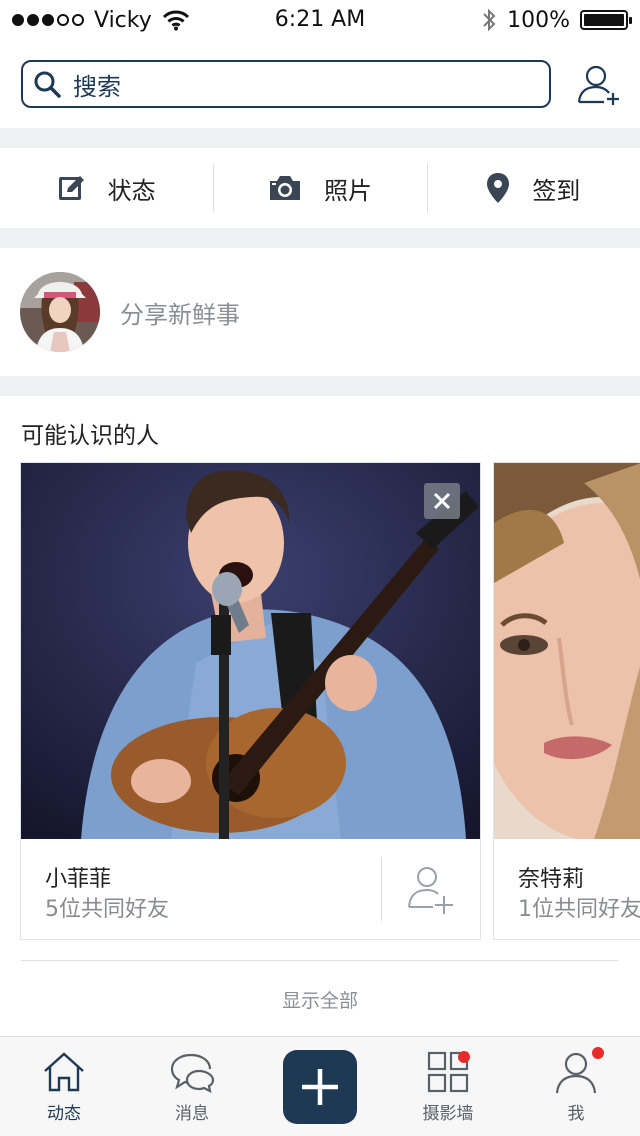 The image size is (640, 1136). Describe the element at coordinates (320, 999) in the screenshot. I see `show-all-link: 显示全部` at that location.